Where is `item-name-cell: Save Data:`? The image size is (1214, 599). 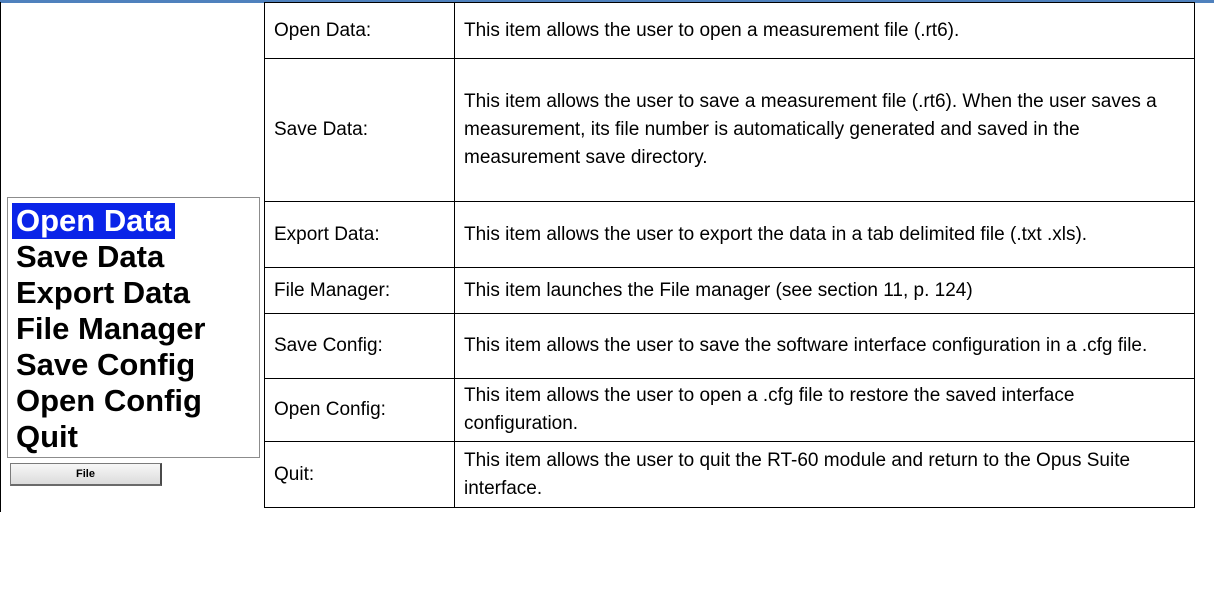 item-name-cell: Save Data: is located at coordinates (359, 130).